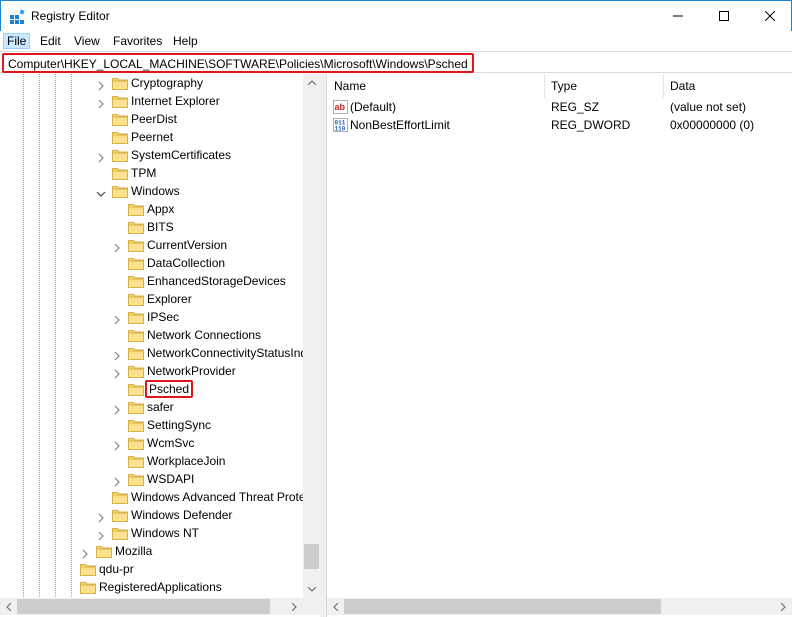  Describe the element at coordinates (151, 407) in the screenshot. I see `tree-item: safer` at that location.